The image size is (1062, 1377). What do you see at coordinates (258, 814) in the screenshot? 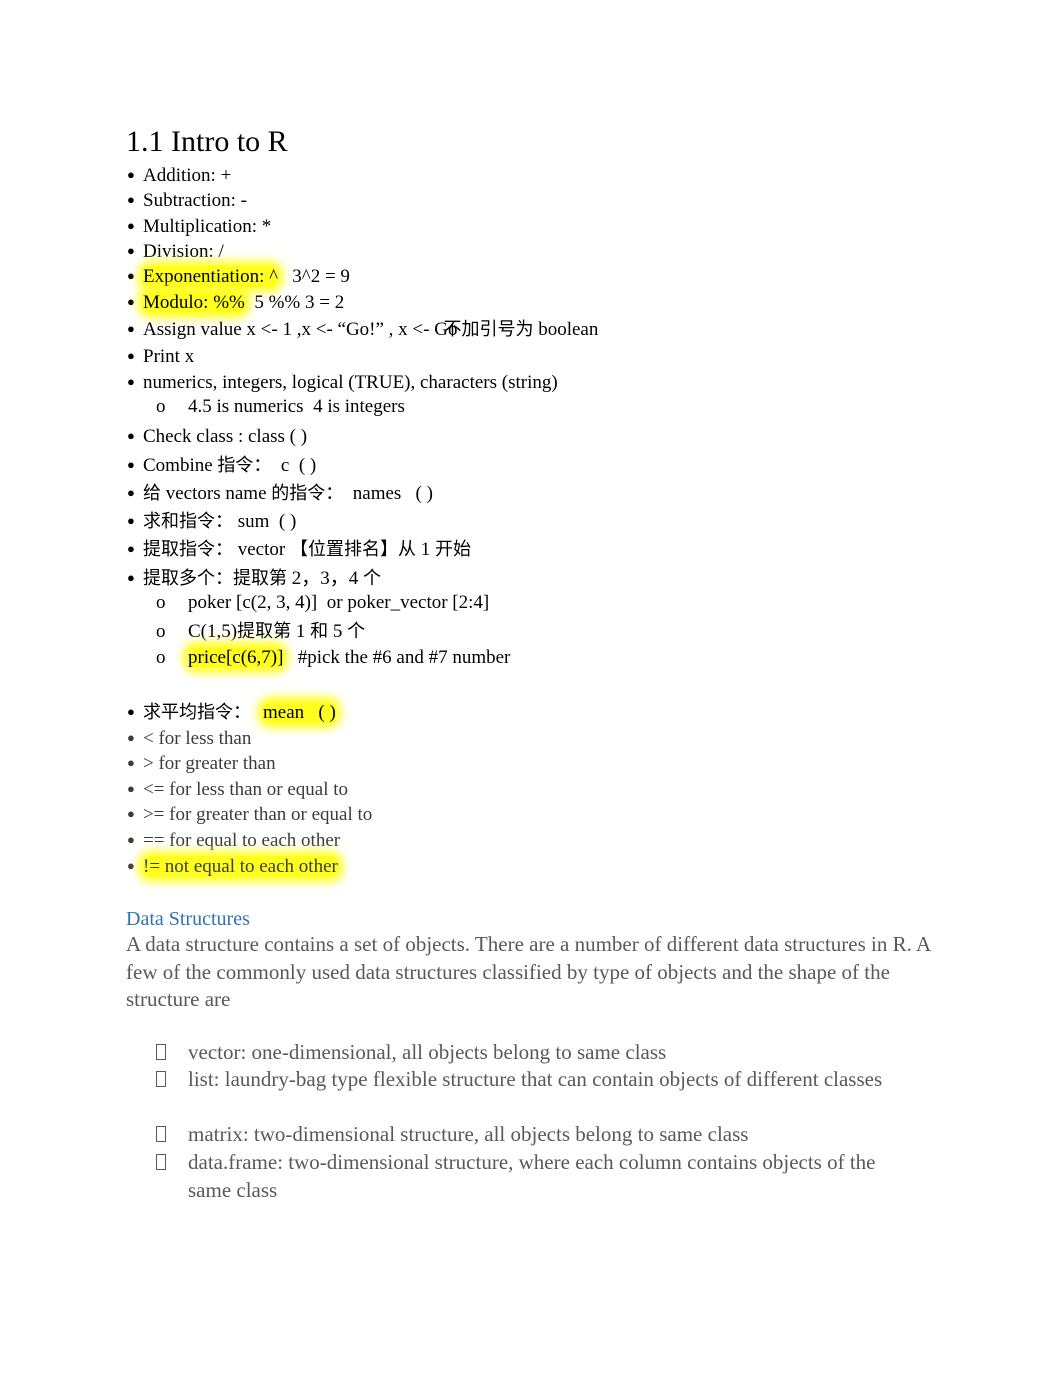
I see `item-text: >= for greater than or equal to` at bounding box center [258, 814].